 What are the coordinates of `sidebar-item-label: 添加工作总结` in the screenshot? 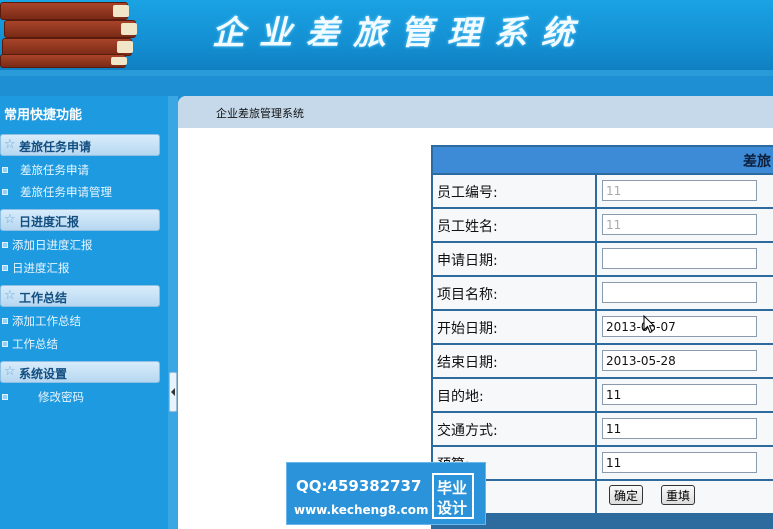 It's located at (46, 321).